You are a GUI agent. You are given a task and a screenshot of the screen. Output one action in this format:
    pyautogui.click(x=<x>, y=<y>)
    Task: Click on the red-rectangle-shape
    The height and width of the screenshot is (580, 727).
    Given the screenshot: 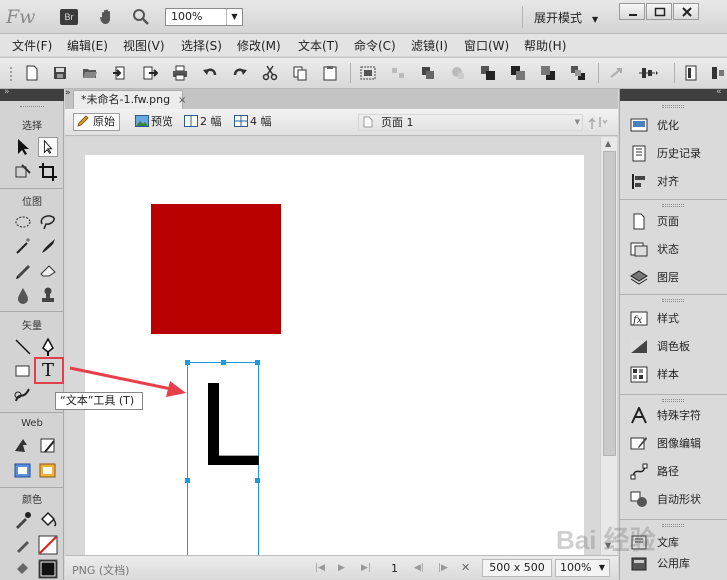 What is the action you would take?
    pyautogui.click(x=216, y=269)
    